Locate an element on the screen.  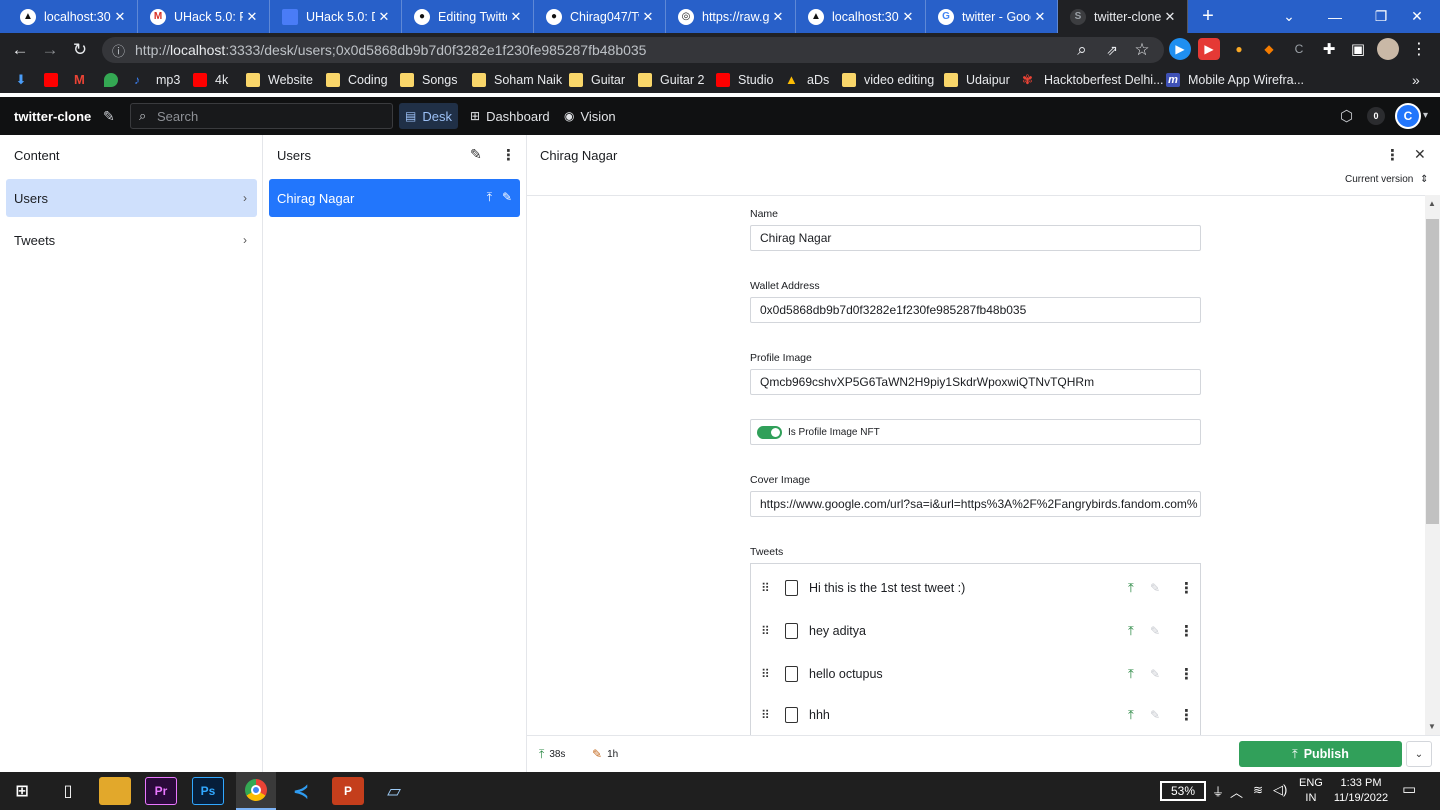
bookmark-folder: Soham Naik is located at coordinates (517, 79).